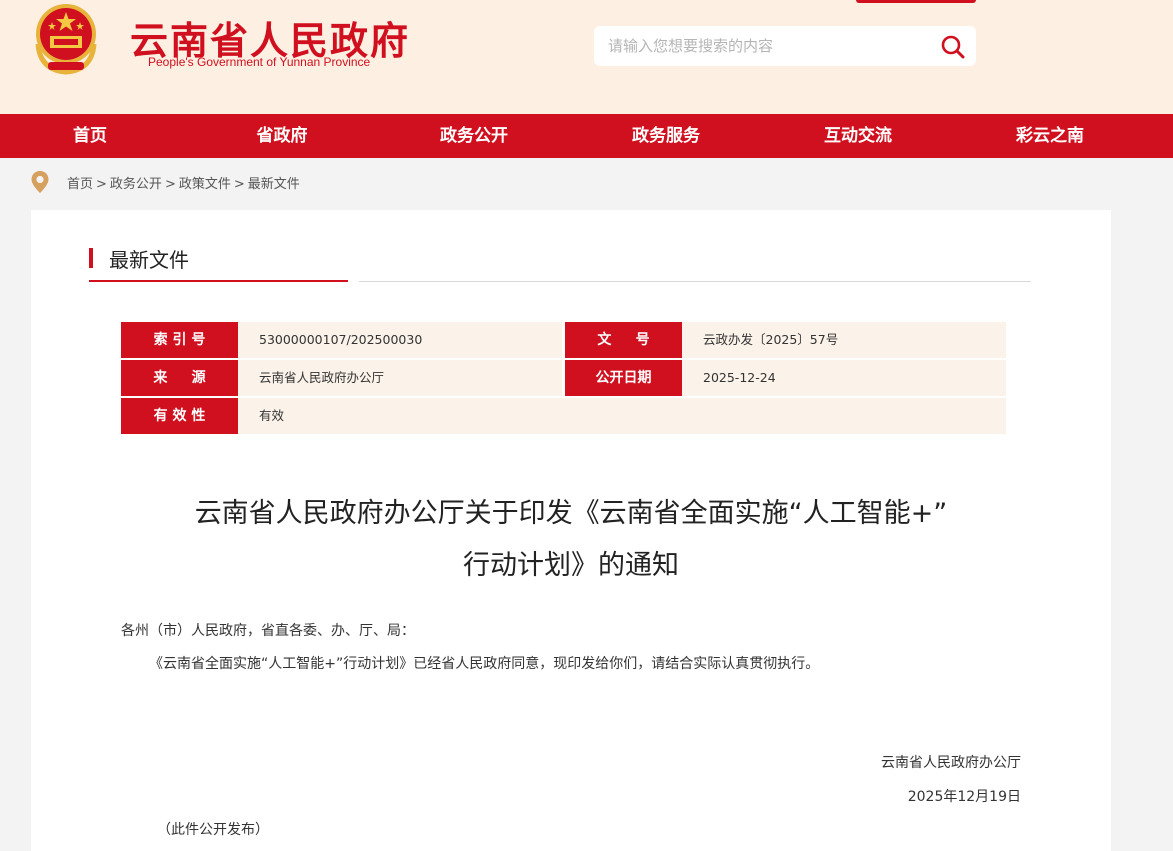  I want to click on document-title-line-2: 行动计划》的通知, so click(571, 565).